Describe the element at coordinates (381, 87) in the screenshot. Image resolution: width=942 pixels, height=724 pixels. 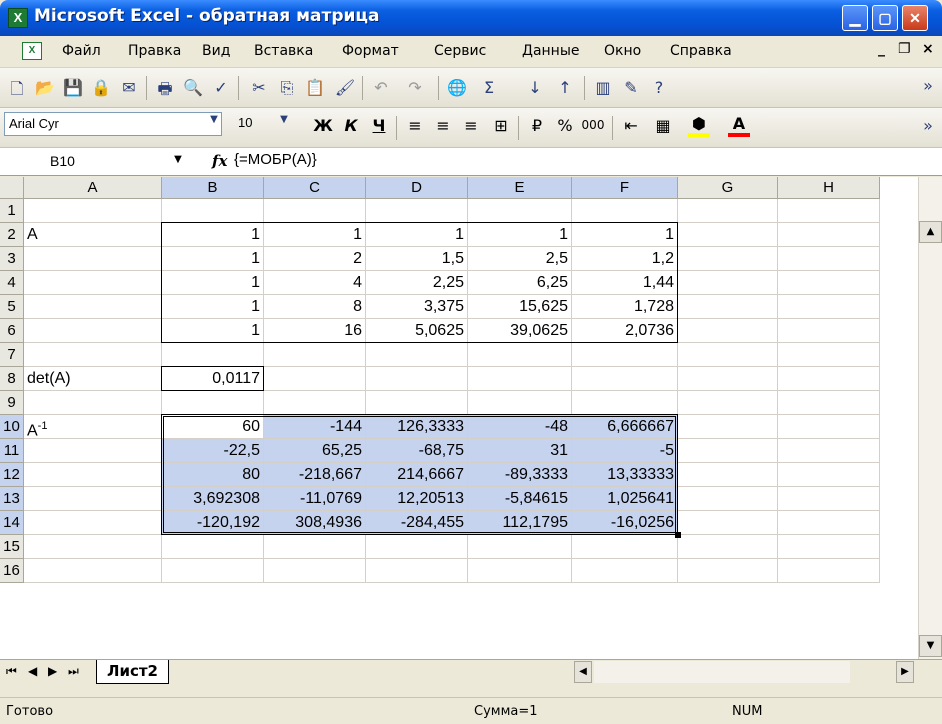
I see `undo-icon: ↶` at that location.